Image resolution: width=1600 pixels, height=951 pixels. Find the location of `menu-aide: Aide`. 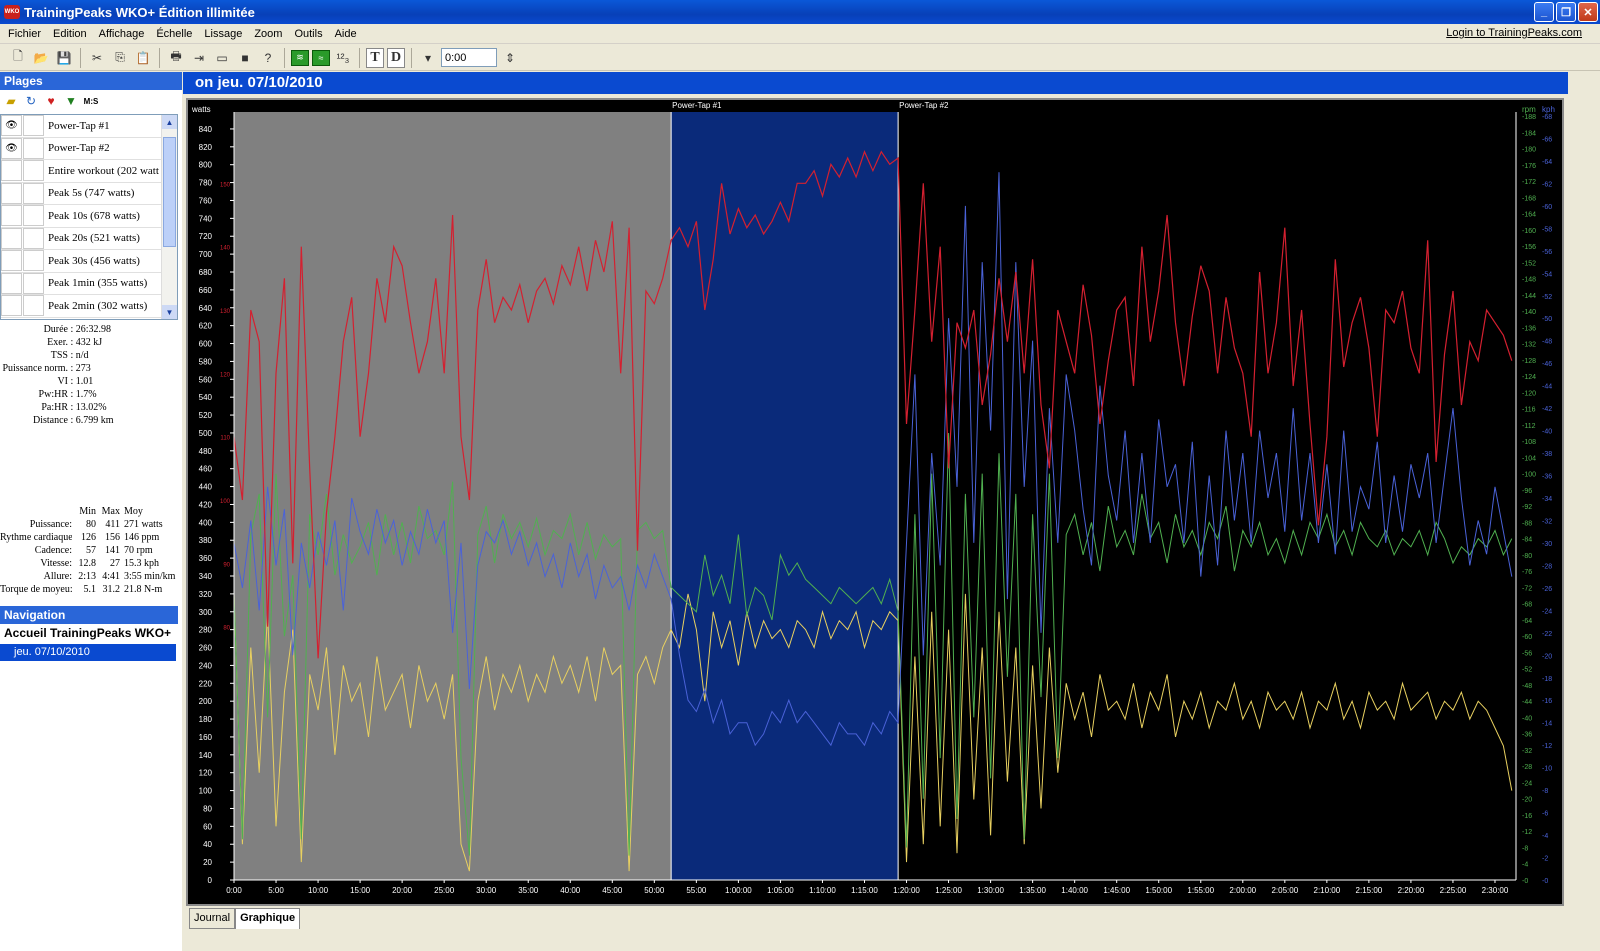

menu-aide: Aide is located at coordinates (346, 34).